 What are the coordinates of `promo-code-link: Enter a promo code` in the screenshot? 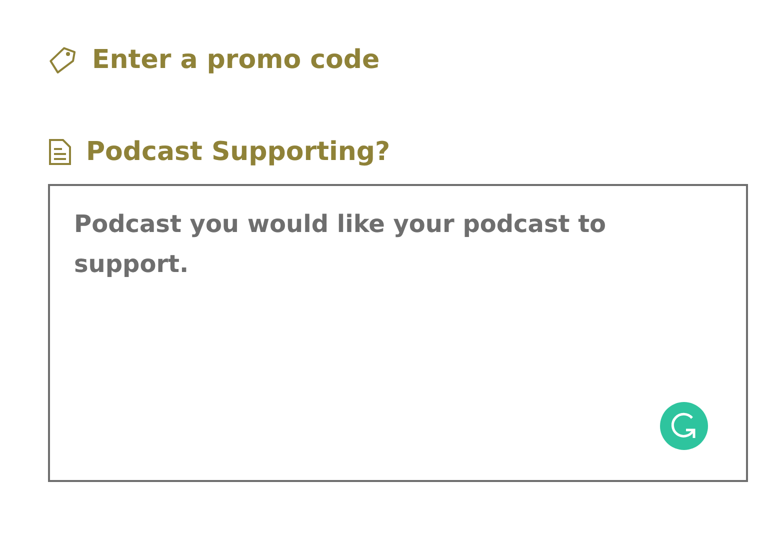 It's located at (236, 60).